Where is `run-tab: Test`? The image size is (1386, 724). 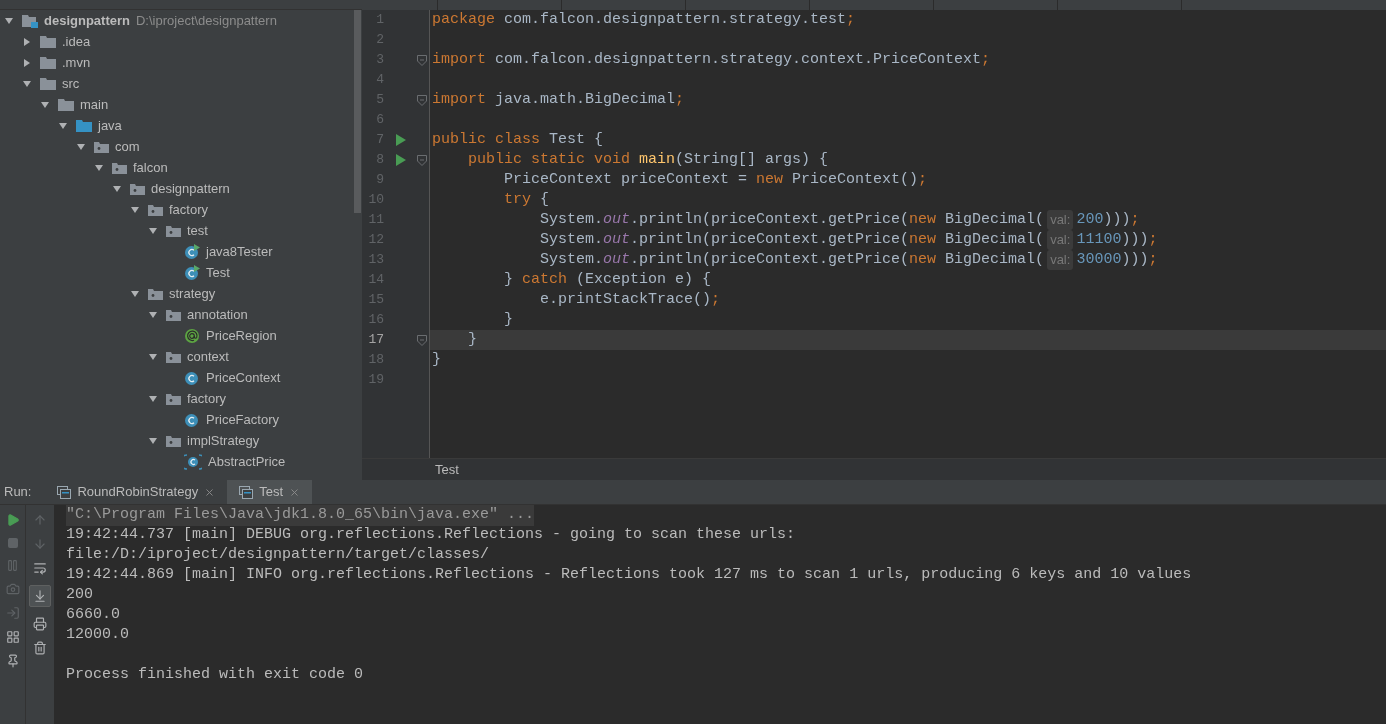
run-tab: Test is located at coordinates (269, 492).